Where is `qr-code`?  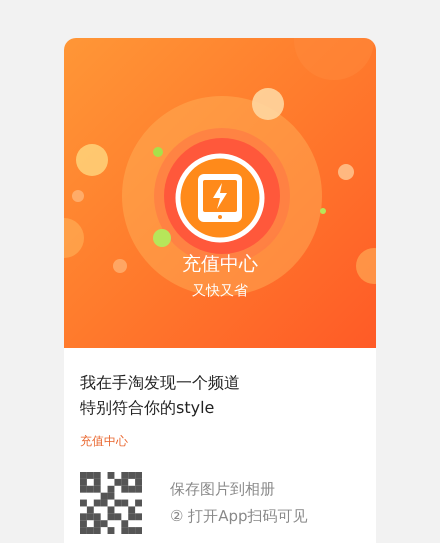
qr-code is located at coordinates (111, 503).